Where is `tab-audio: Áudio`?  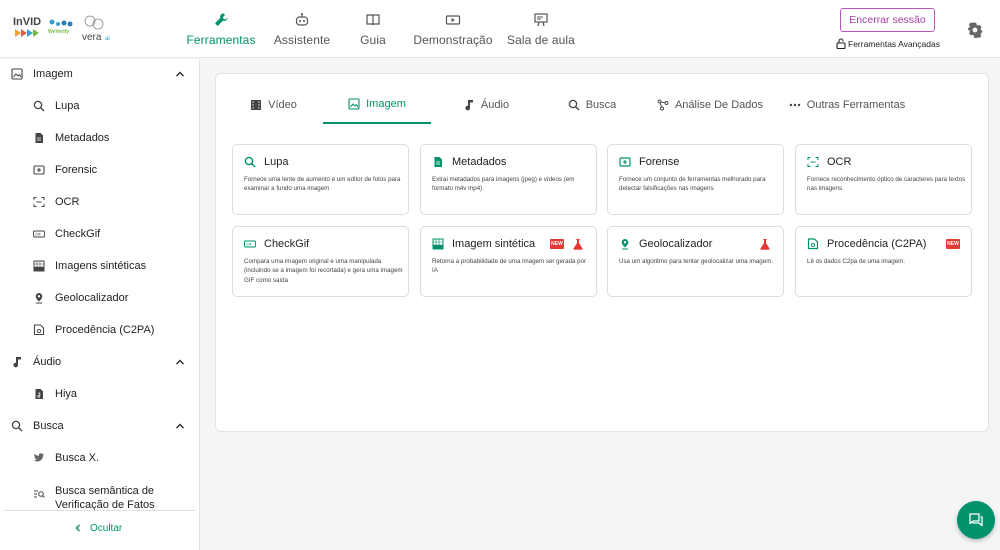
tab-audio: Áudio is located at coordinates (486, 105).